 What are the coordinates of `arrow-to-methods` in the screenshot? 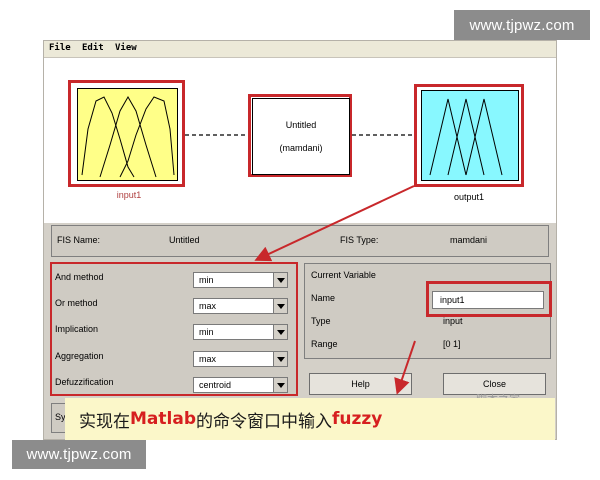 It's located at (334, 223).